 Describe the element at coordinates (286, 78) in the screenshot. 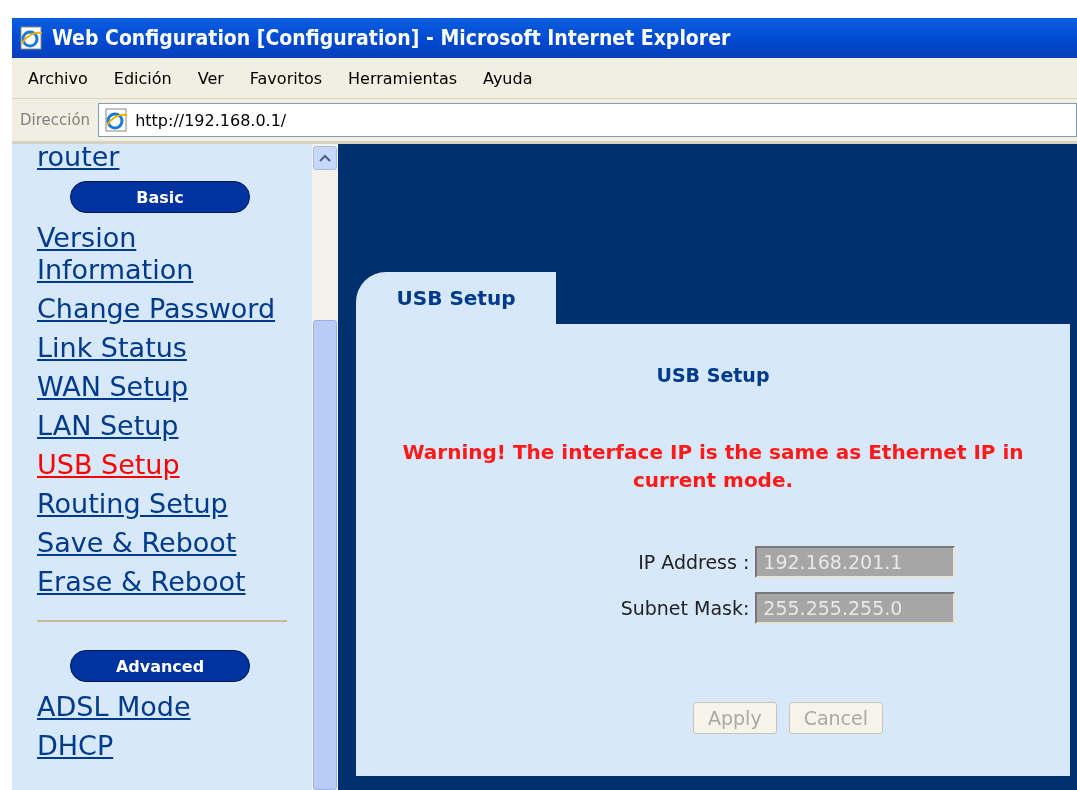

I see `menu-item: Favoritos` at that location.